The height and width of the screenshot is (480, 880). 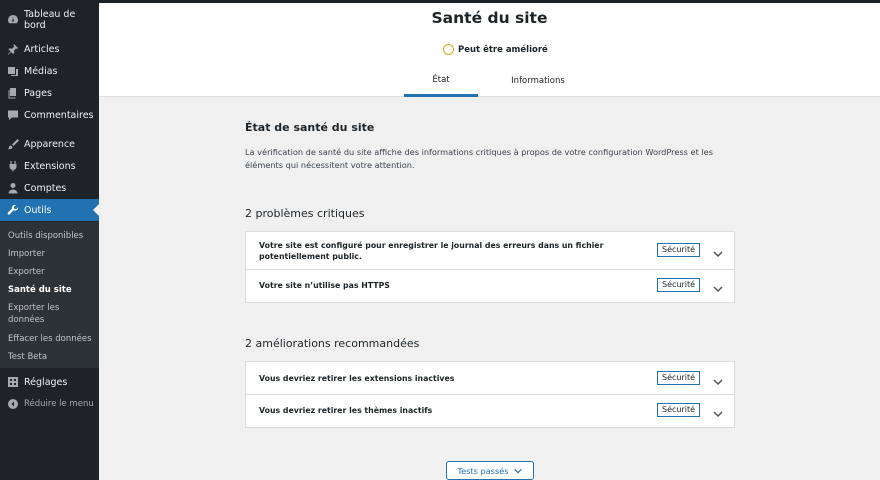 I want to click on health-status: Peut être amélioré, so click(x=495, y=49).